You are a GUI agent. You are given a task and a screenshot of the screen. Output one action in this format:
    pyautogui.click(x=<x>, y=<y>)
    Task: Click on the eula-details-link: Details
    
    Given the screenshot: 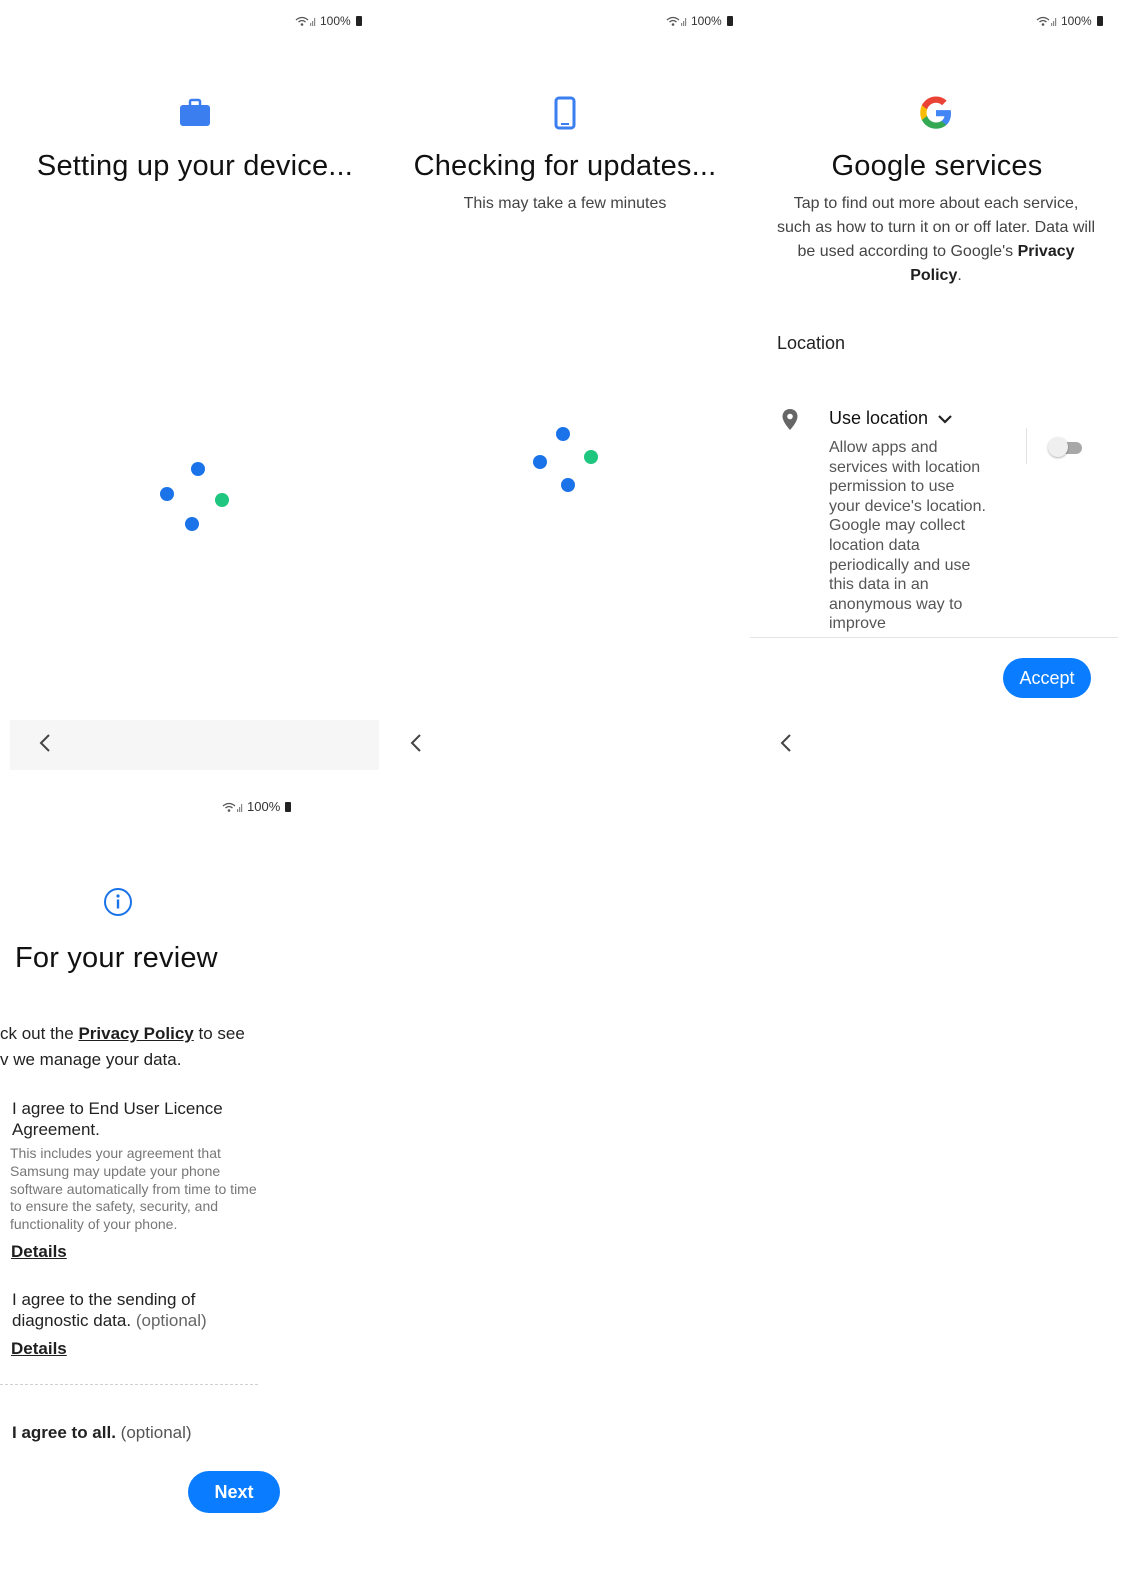 What is the action you would take?
    pyautogui.click(x=39, y=1252)
    